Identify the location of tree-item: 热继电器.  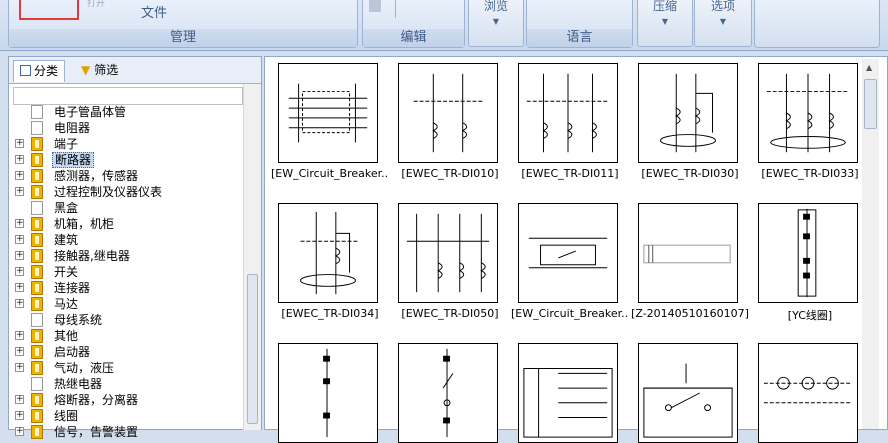
(126, 384).